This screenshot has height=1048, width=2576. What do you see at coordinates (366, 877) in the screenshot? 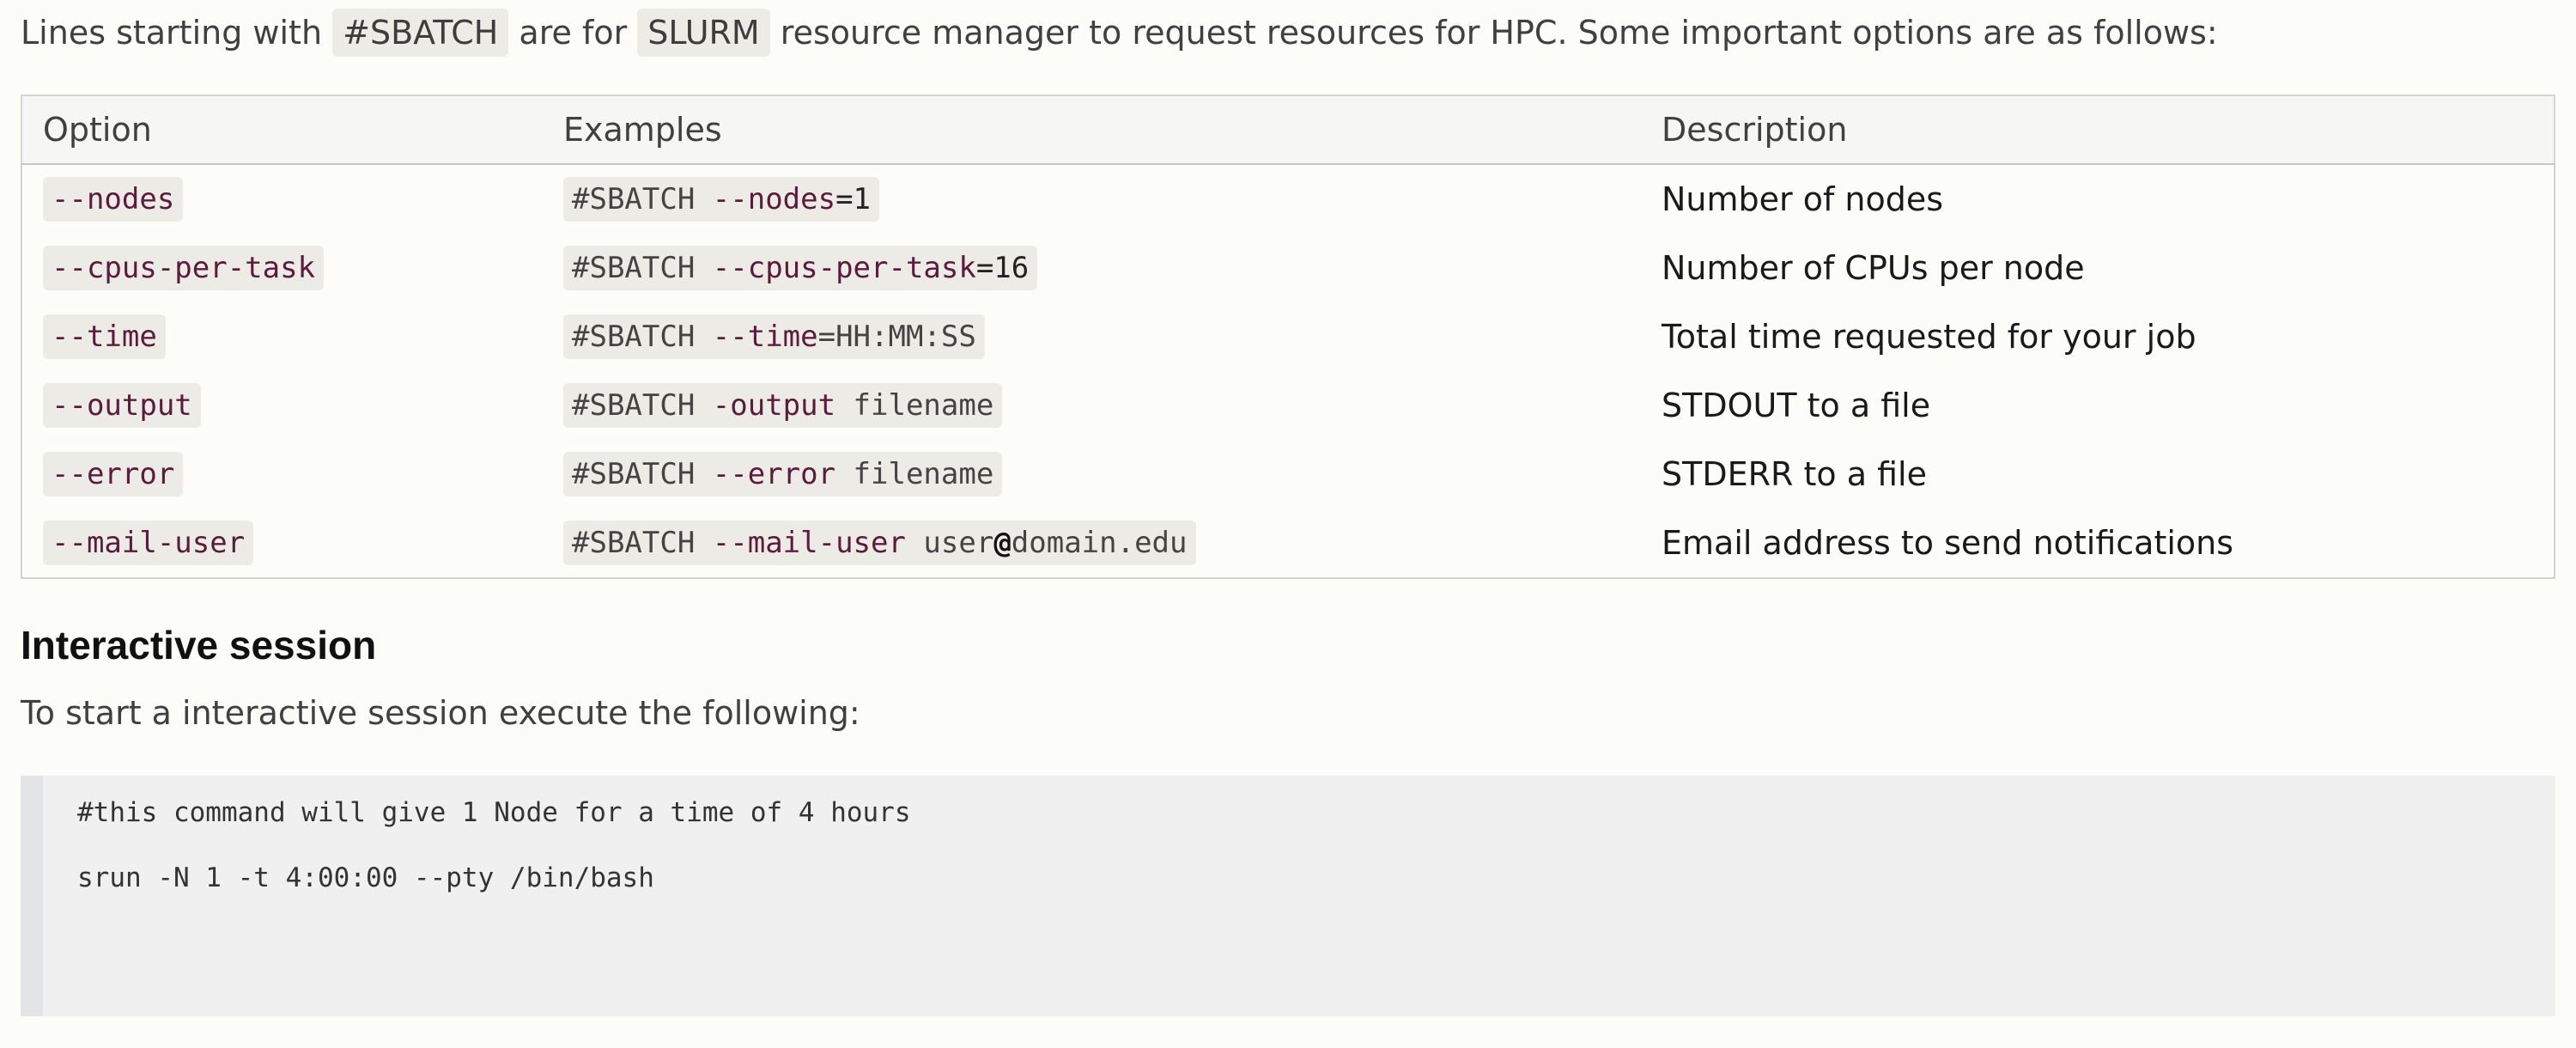
I see `code-command-line: srun -N 1 -t 4:00:00 --pty /bin/bash` at bounding box center [366, 877].